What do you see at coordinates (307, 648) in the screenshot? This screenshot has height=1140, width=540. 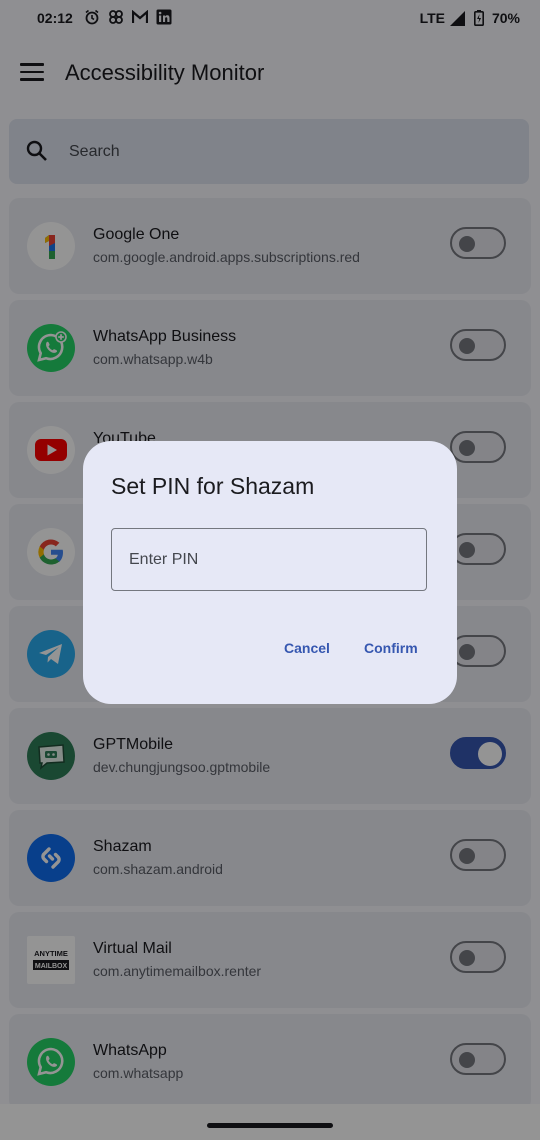 I see `cancel-button: Cancel` at bounding box center [307, 648].